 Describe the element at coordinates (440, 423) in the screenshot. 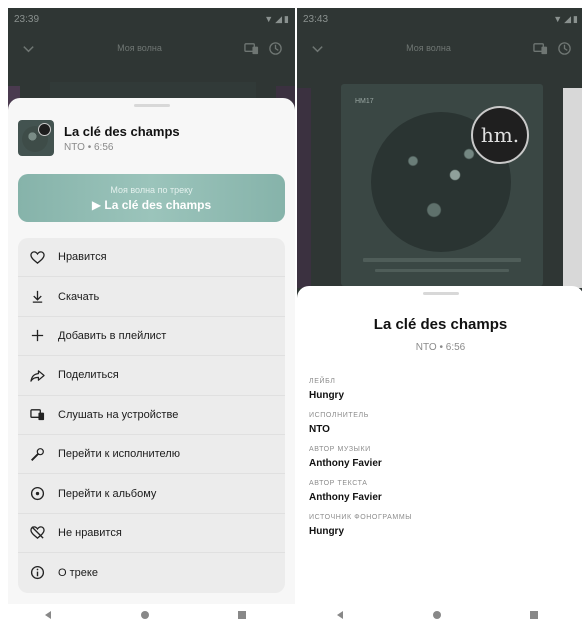

I see `detail-artist-row: ИСПОЛНИТЕЛЬ NTO` at that location.